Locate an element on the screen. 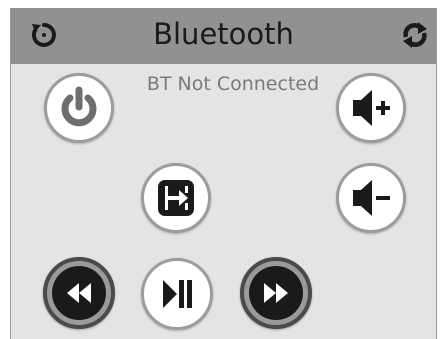 The height and width of the screenshot is (339, 442). fast-forward-button is located at coordinates (276, 293).